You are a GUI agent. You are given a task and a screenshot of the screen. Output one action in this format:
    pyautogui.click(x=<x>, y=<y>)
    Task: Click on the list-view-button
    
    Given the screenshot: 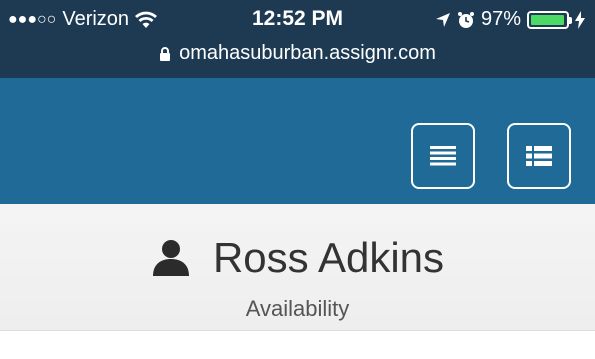 What is the action you would take?
    pyautogui.click(x=539, y=156)
    